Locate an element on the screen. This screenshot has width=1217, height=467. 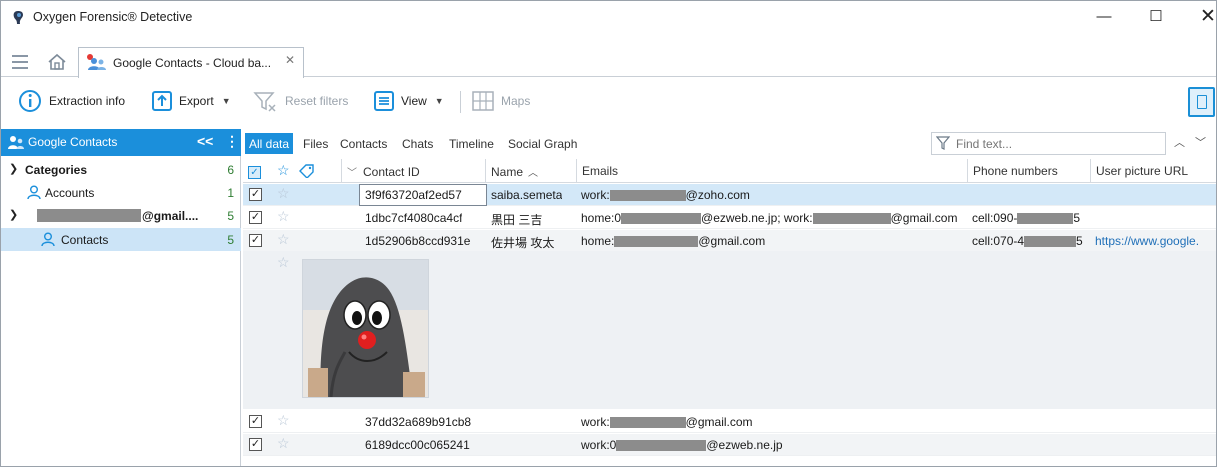
tab-social-graph: Social Graph is located at coordinates (542, 143).